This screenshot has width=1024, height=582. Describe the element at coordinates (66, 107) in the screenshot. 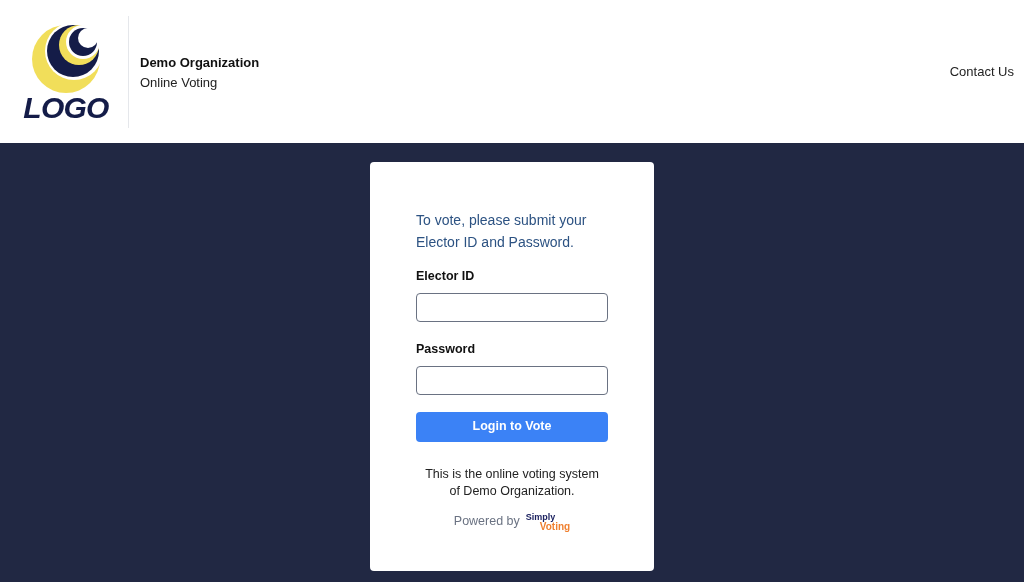

I see `logo-text: LOGO` at that location.